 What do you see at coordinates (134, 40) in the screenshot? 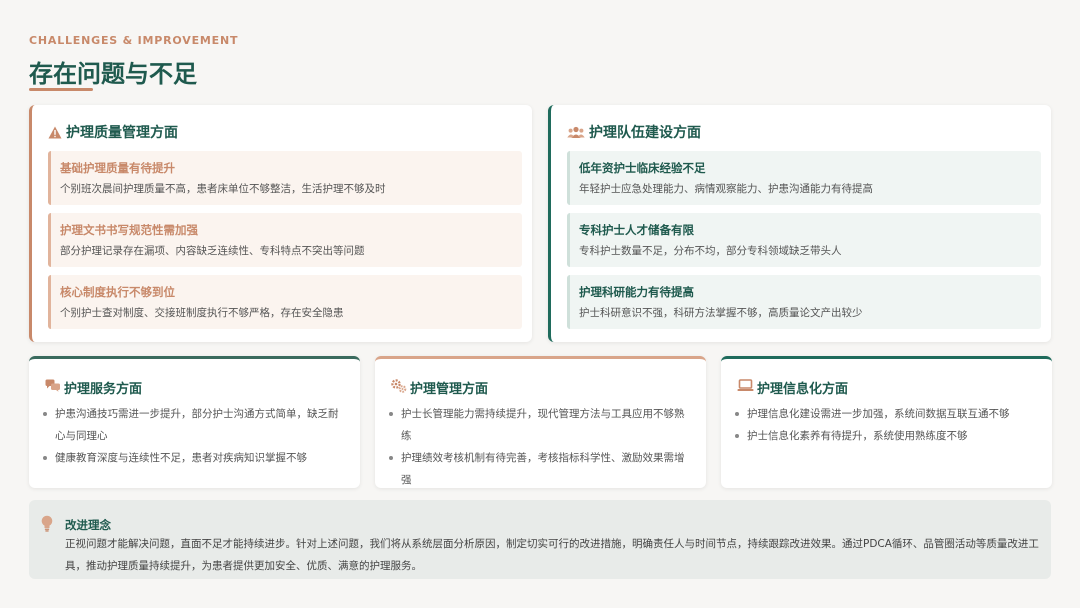
I see `section-subtitle: CHALLENGES & IMPROVEMENT` at bounding box center [134, 40].